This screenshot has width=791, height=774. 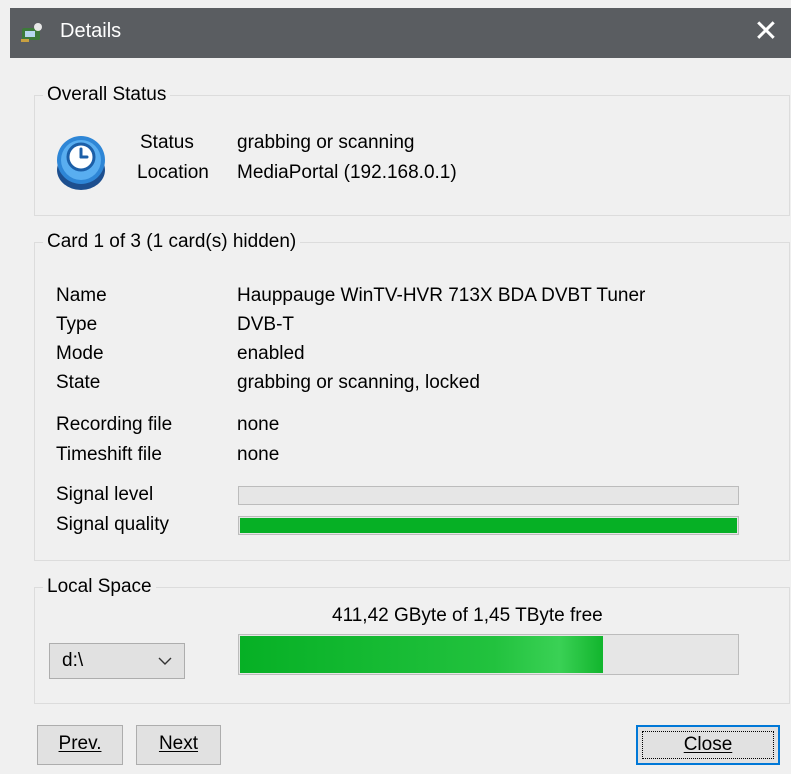 What do you see at coordinates (105, 494) in the screenshot?
I see `signal-level-label: Signal level` at bounding box center [105, 494].